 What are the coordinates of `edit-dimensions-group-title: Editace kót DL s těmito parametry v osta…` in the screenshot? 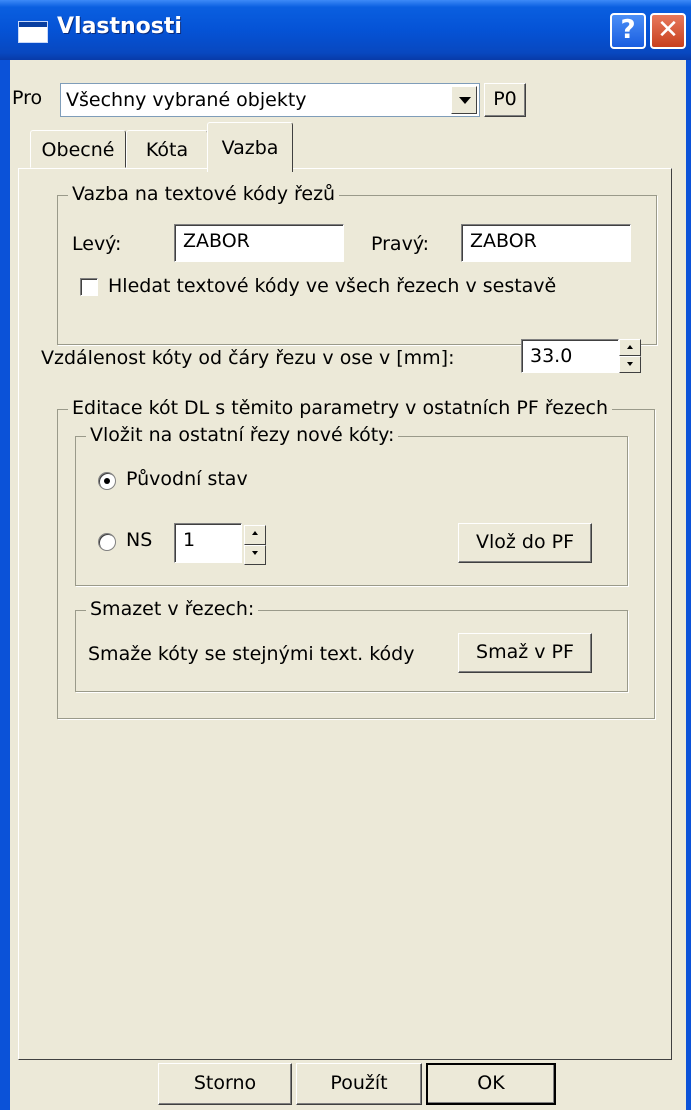 It's located at (340, 408).